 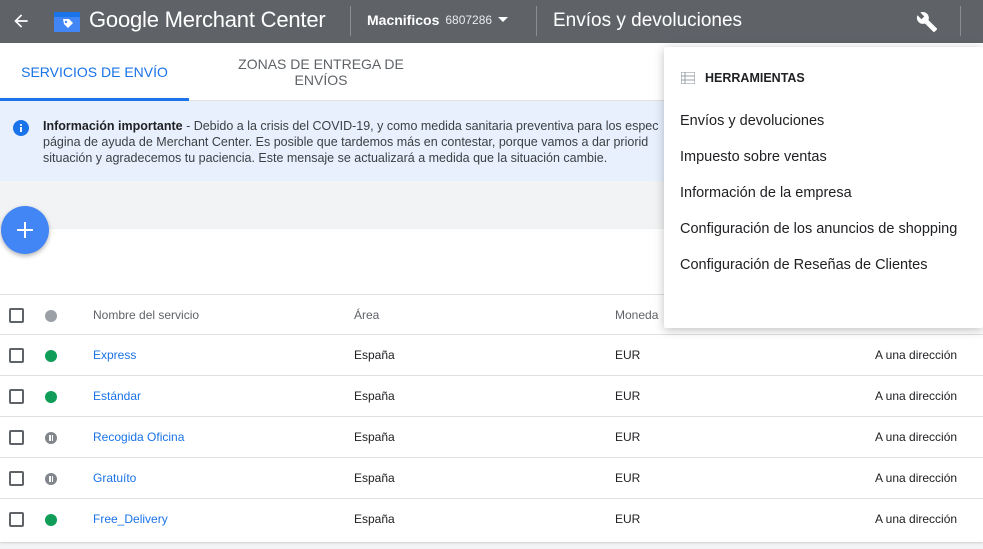 I want to click on status-header-icon, so click(x=51, y=316).